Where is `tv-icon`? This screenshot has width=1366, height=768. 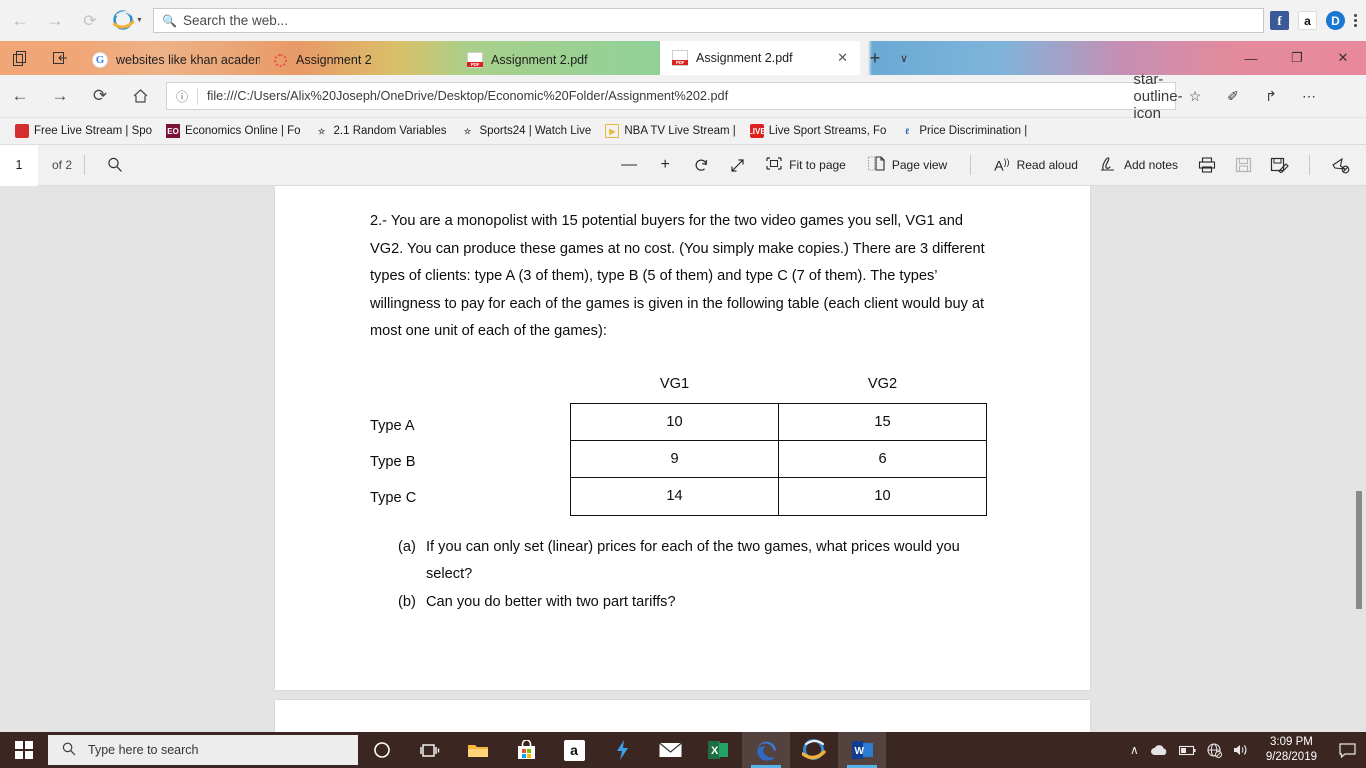
tv-icon is located at coordinates (22, 131).